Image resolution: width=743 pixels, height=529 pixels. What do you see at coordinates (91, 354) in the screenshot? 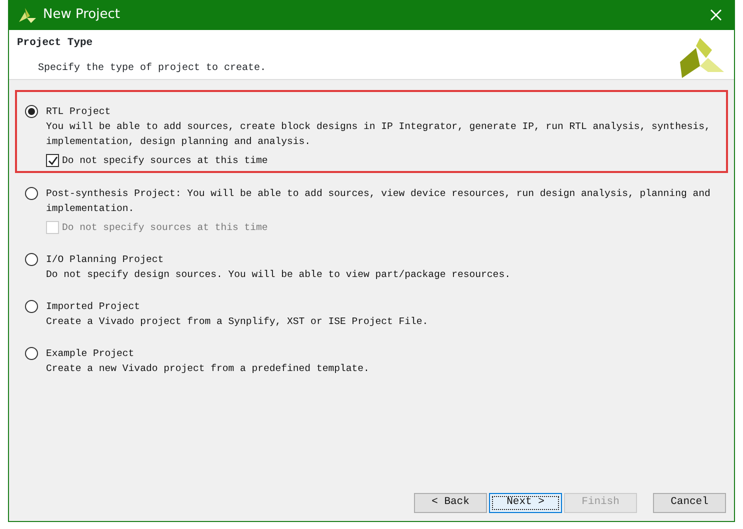
I see `option-title: Example Project` at bounding box center [91, 354].